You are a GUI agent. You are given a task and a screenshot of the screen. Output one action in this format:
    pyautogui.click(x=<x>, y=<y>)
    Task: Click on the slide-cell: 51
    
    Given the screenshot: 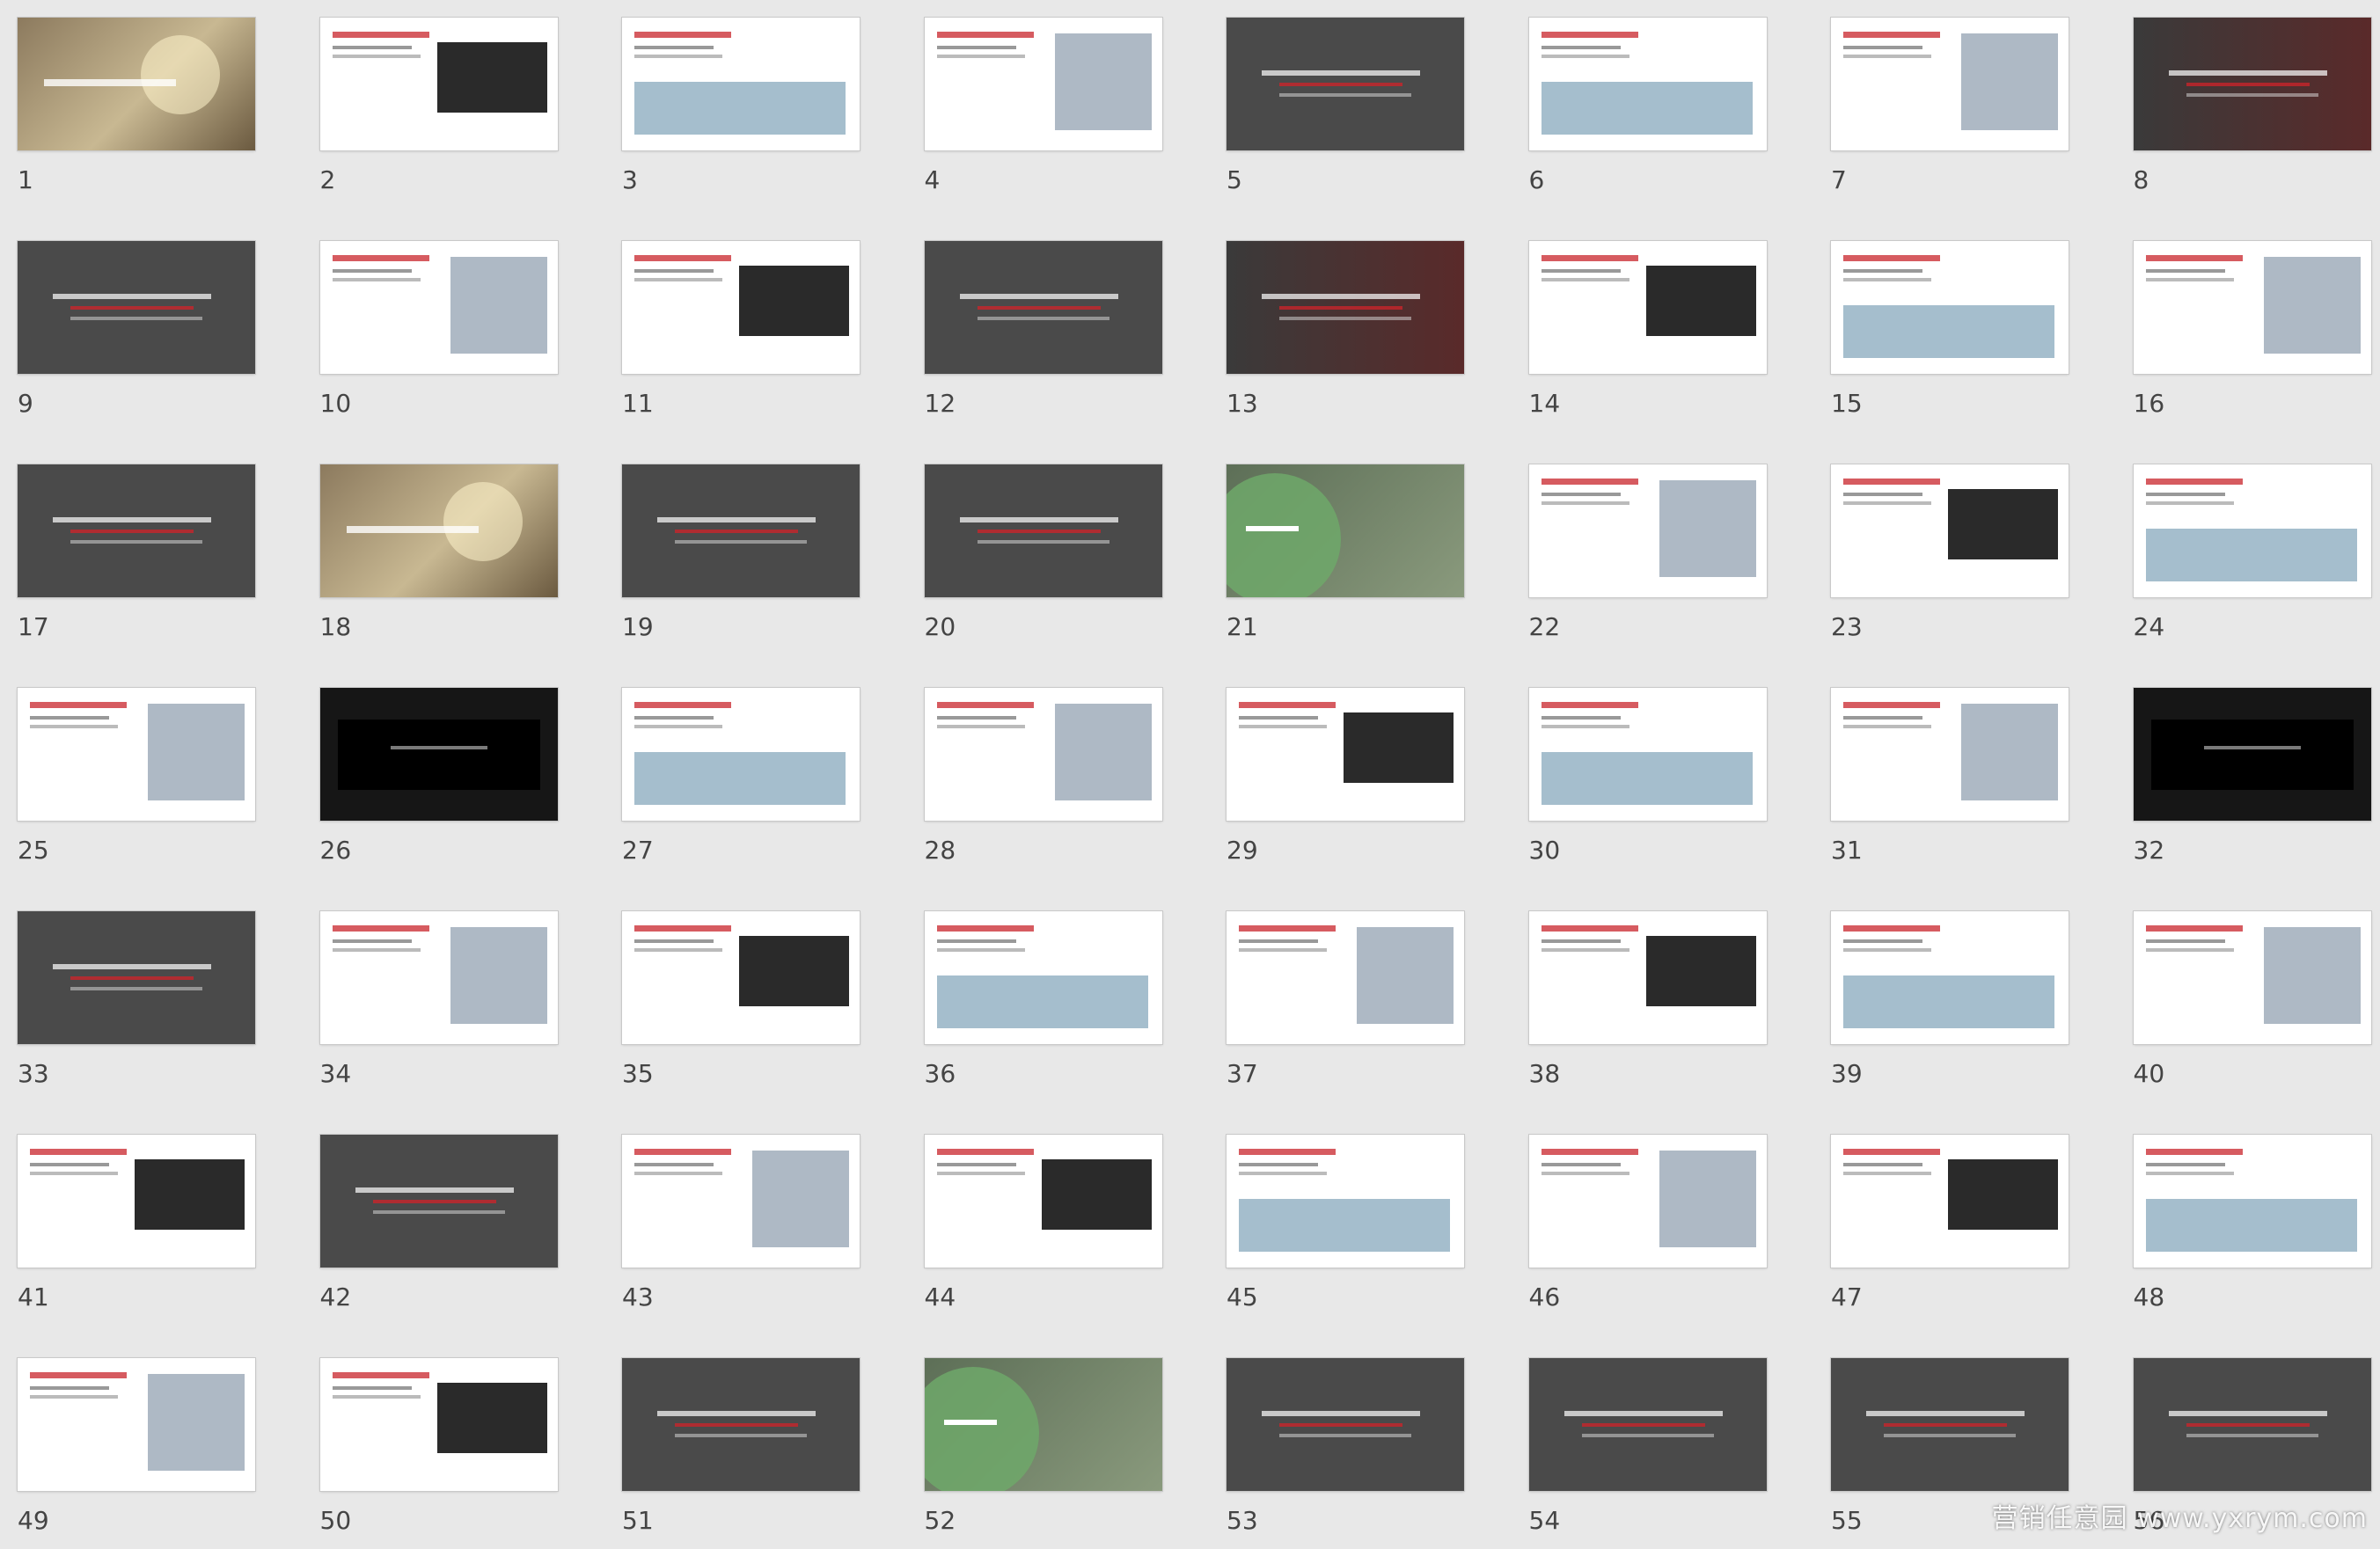 What is the action you would take?
    pyautogui.click(x=732, y=1445)
    